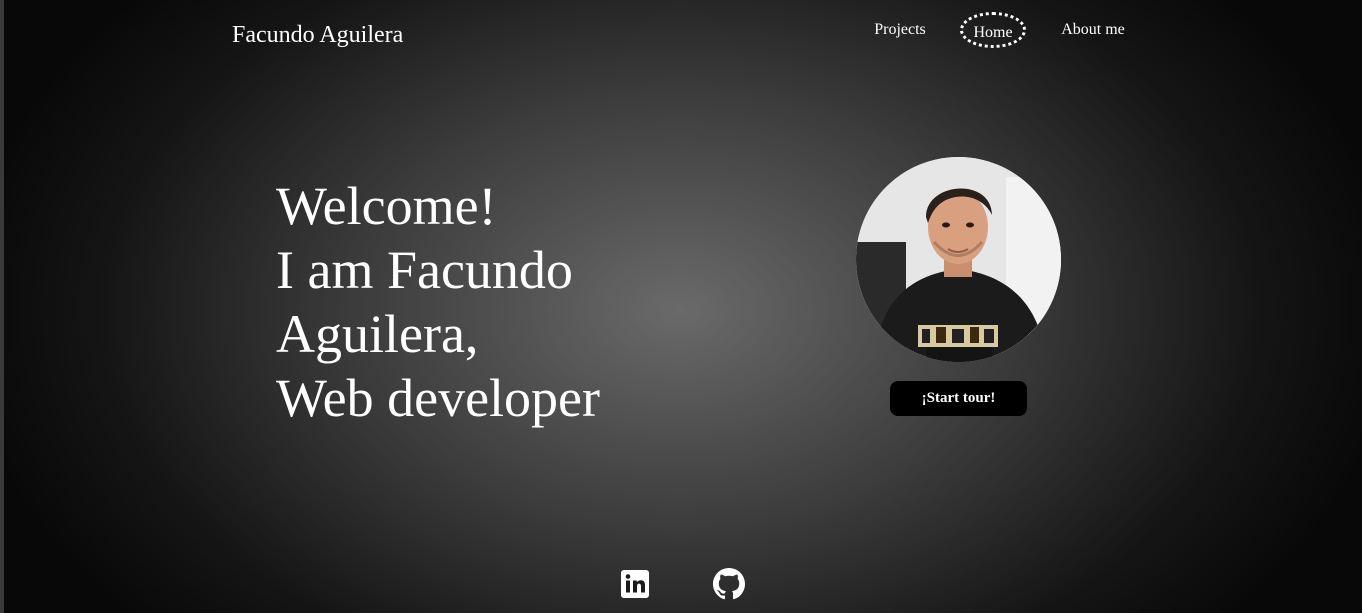 The image size is (1362, 613). I want to click on nav-link-projects: Projects, so click(900, 30).